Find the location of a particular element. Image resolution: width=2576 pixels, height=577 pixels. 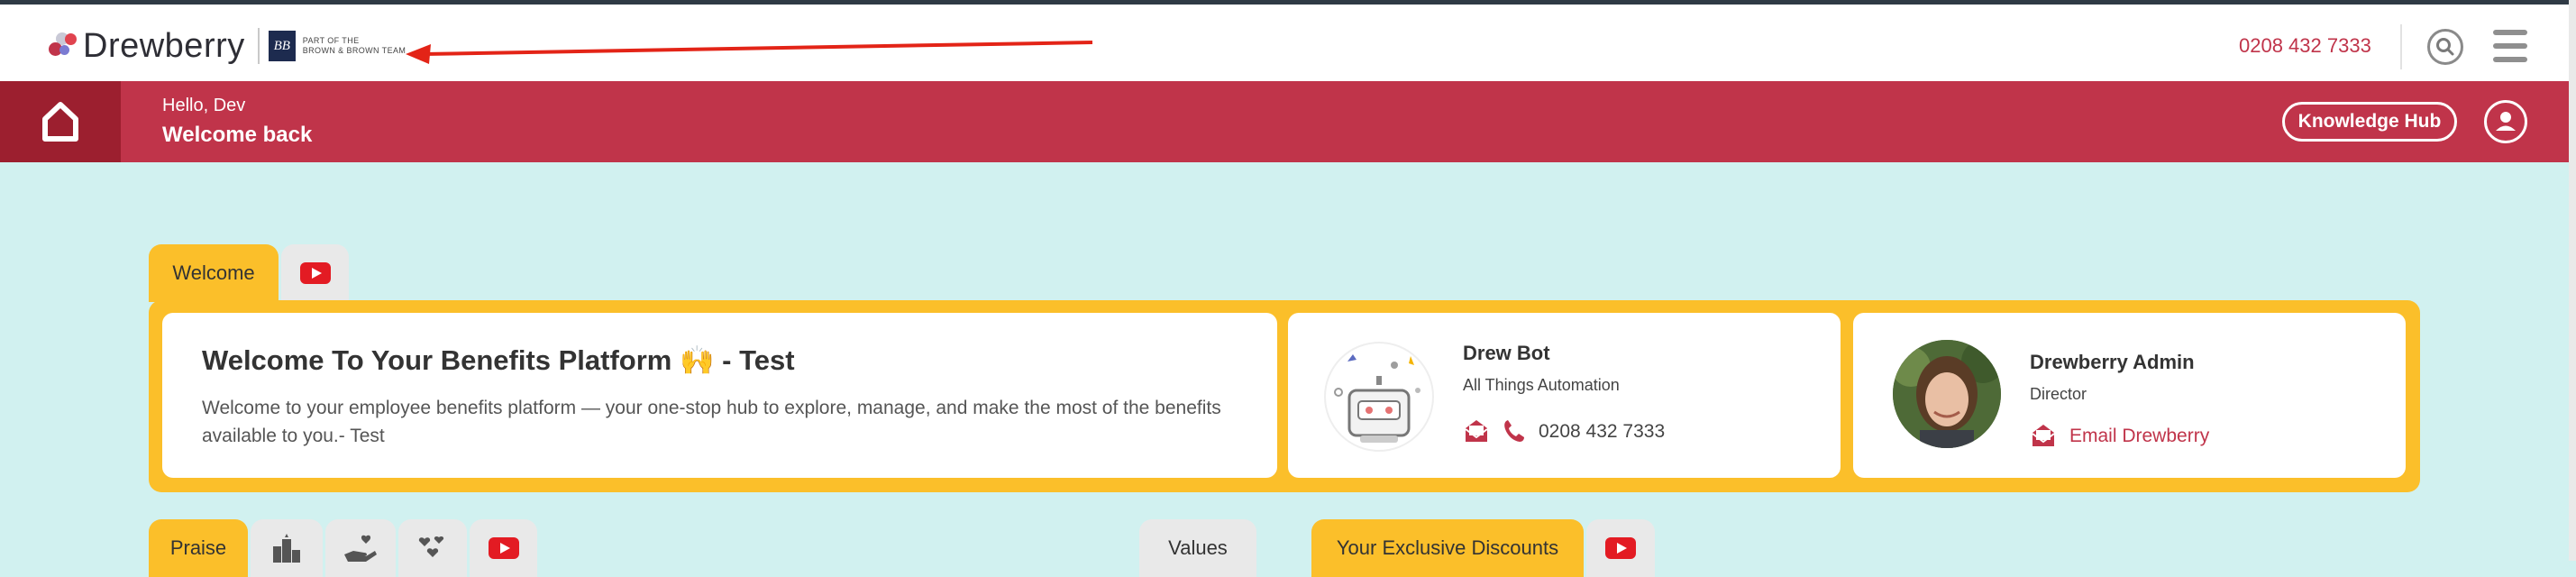

logo-dots-icon is located at coordinates (62, 46).